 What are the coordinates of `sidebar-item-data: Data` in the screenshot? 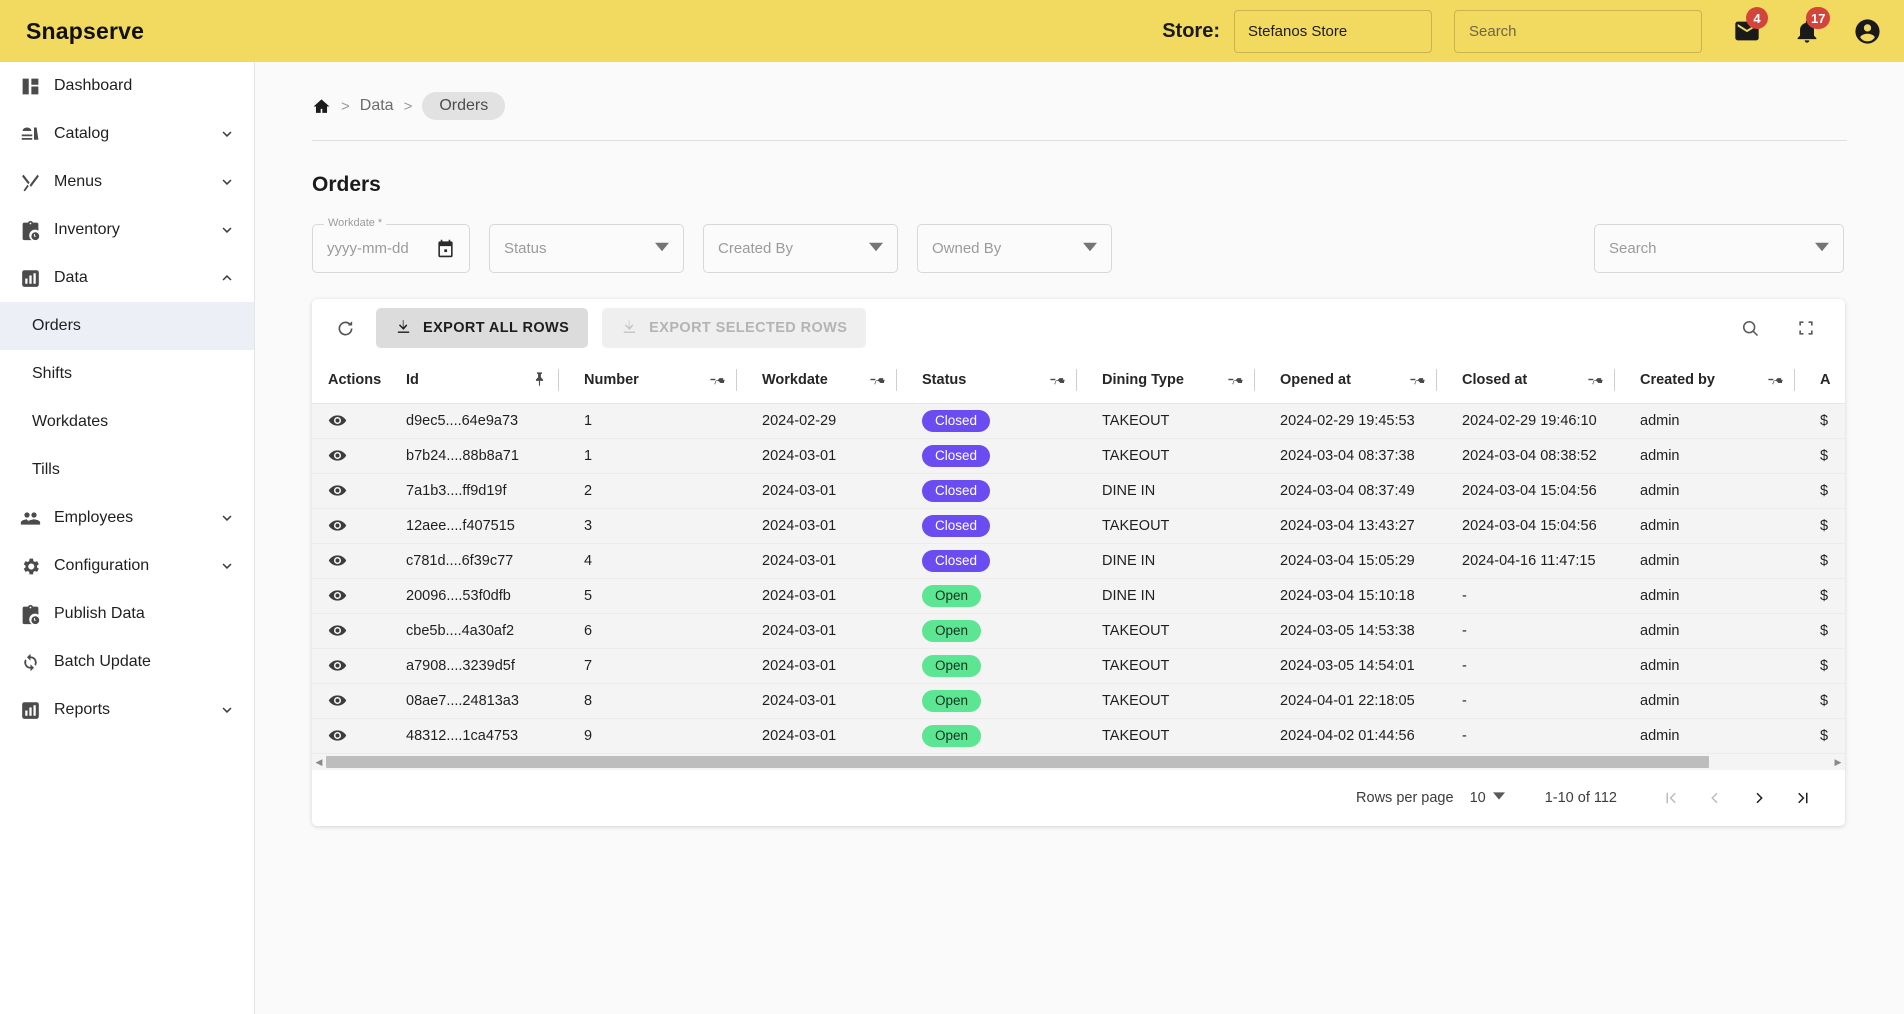 It's located at (127, 278).